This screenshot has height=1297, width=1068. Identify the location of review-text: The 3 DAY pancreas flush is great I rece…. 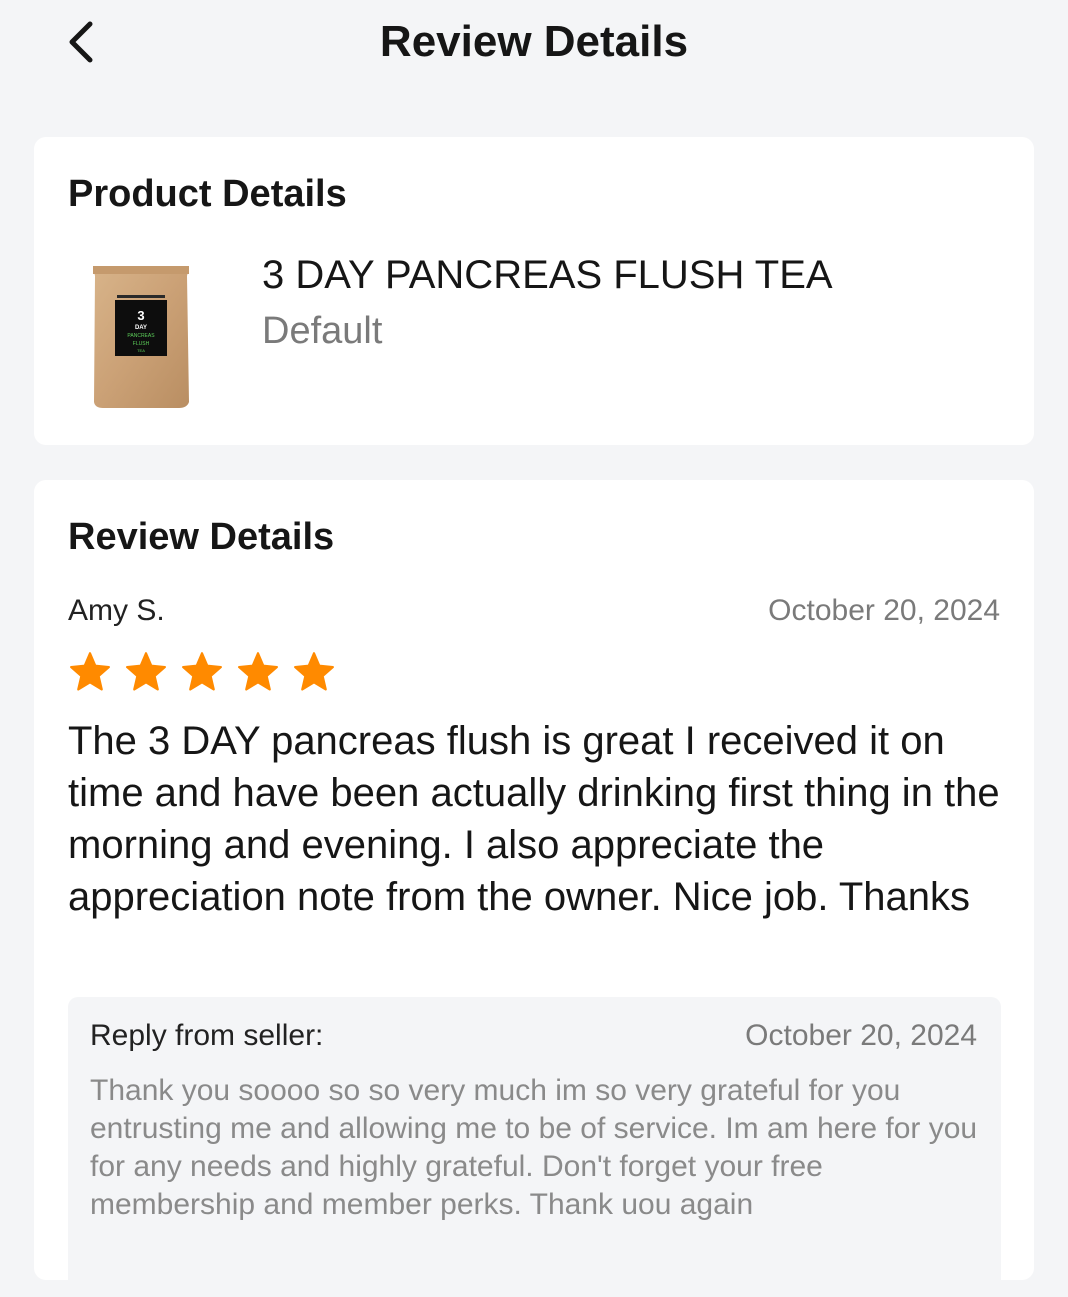
(534, 819).